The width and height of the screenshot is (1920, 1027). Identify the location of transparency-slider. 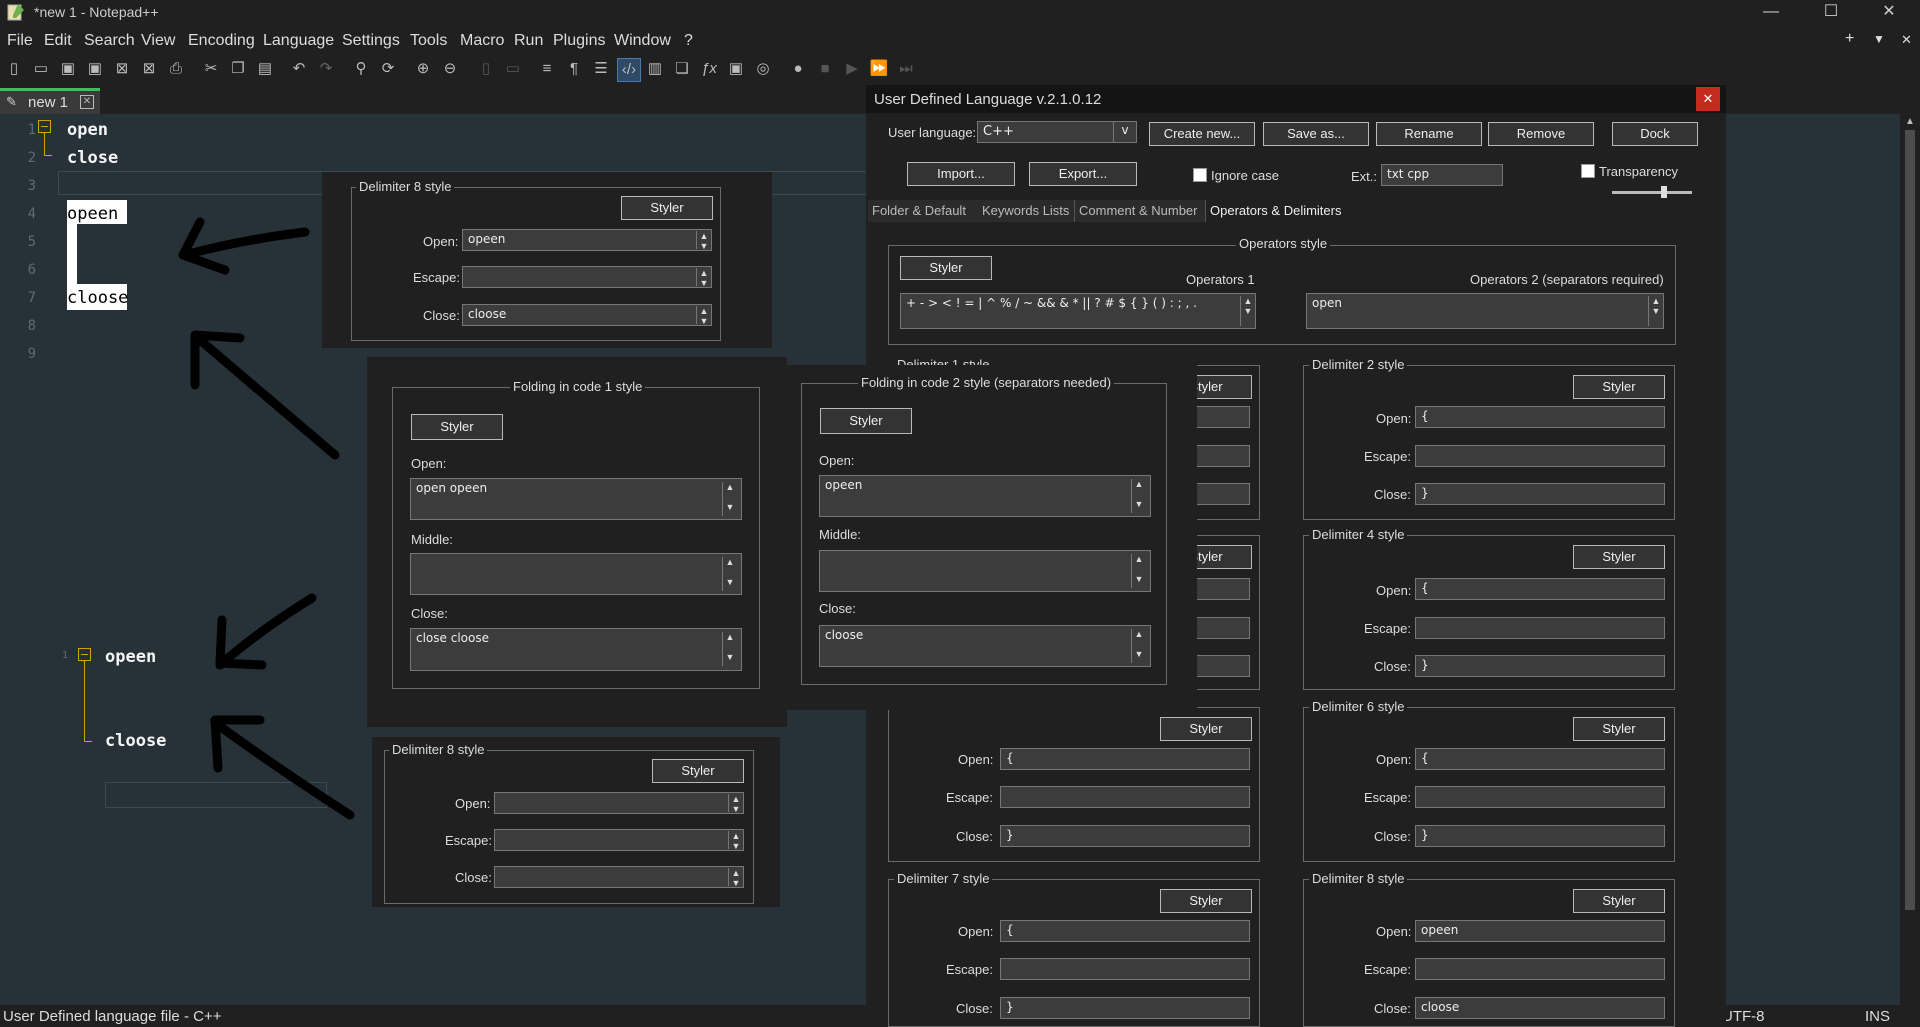
(1652, 192).